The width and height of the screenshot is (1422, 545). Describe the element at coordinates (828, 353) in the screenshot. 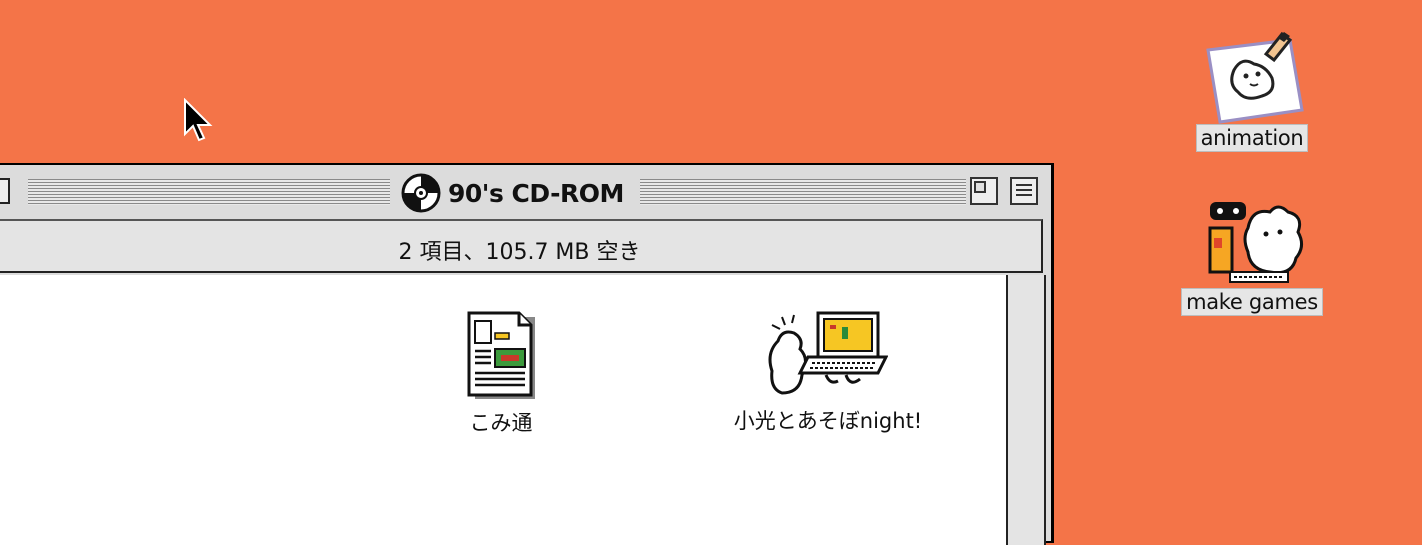

I see `laptop-character-icon` at that location.